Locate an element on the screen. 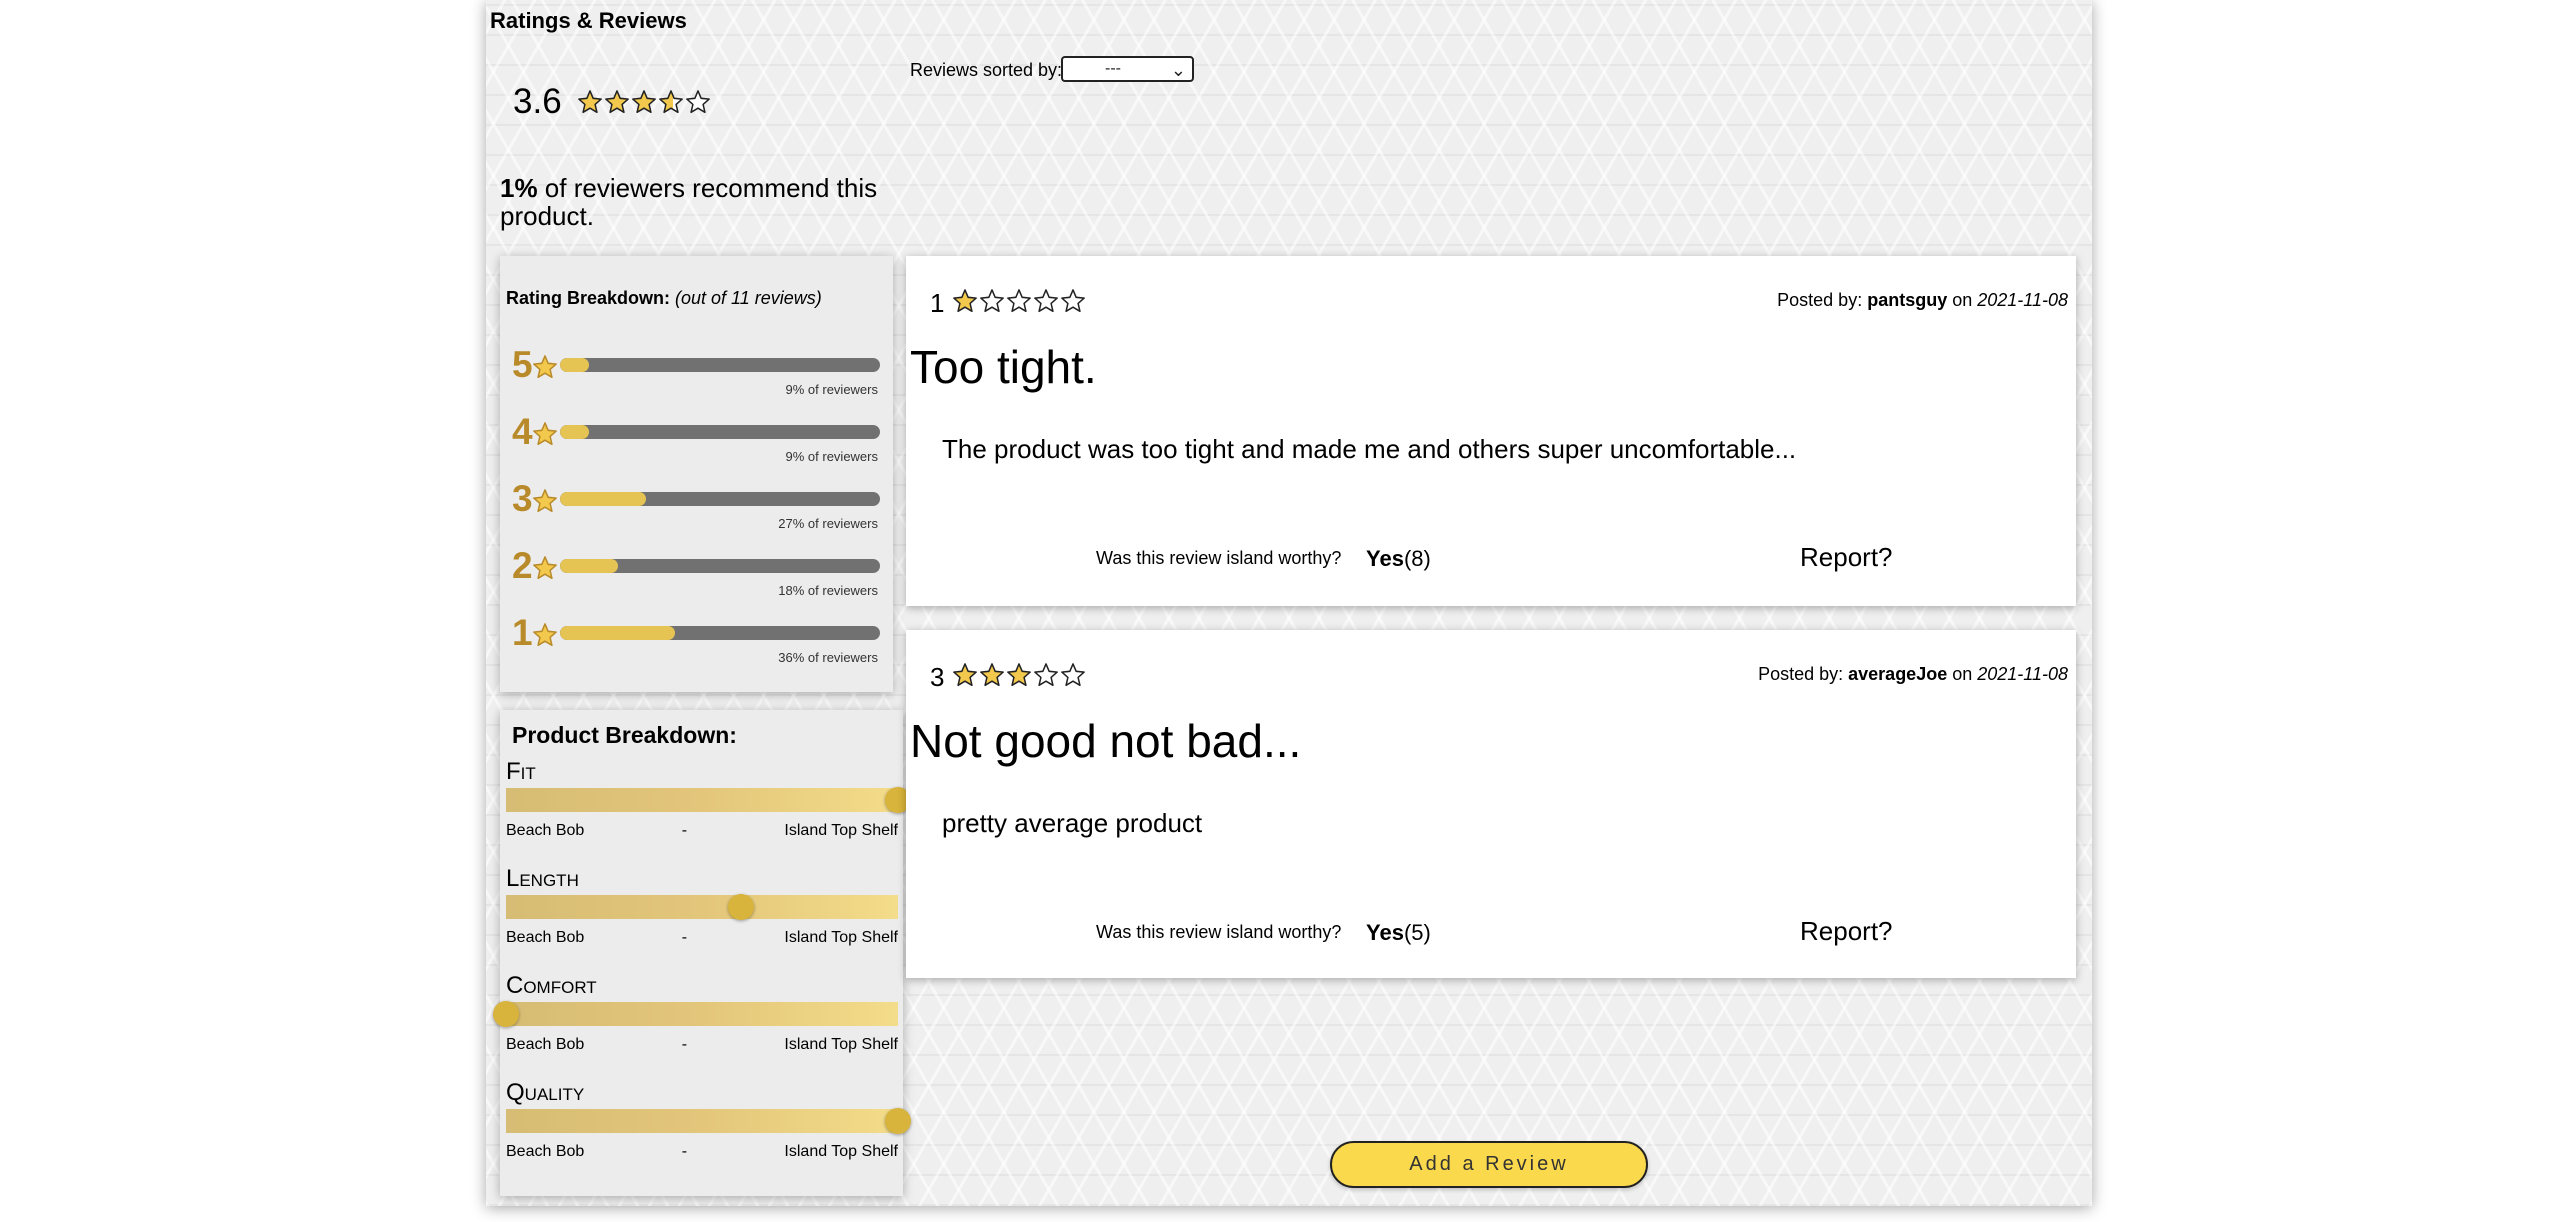  recommend-text: 1% of reviewers recommend this product. is located at coordinates (700, 202).